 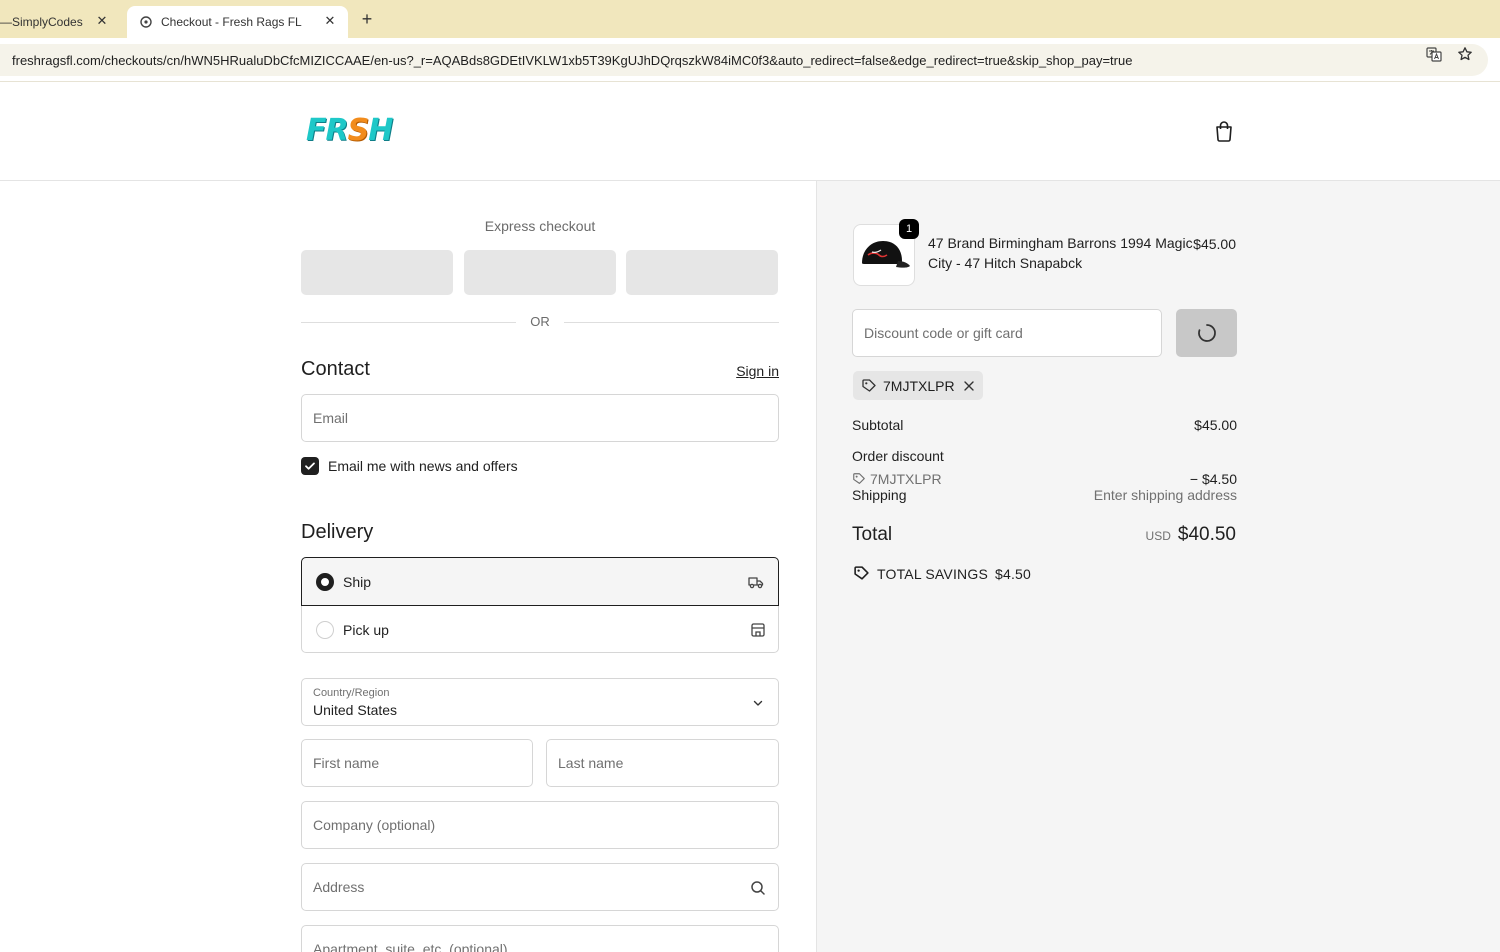 What do you see at coordinates (358, 130) in the screenshot?
I see `logo-text-2: S` at bounding box center [358, 130].